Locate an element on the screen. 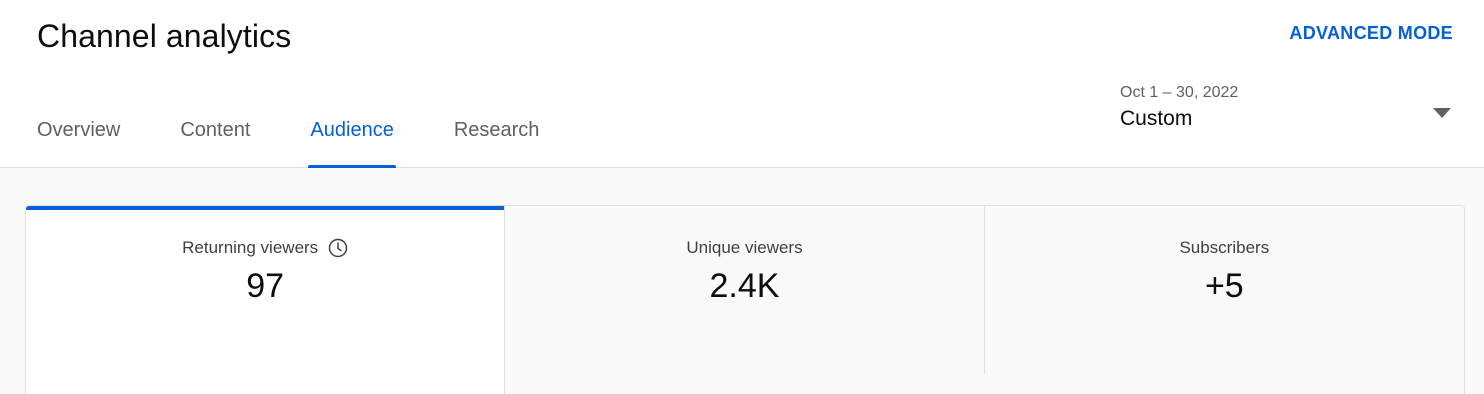 This screenshot has height=394, width=1484. date-range-dropdown: Oct 1 – 30, 2022 Custom is located at coordinates (1288, 114).